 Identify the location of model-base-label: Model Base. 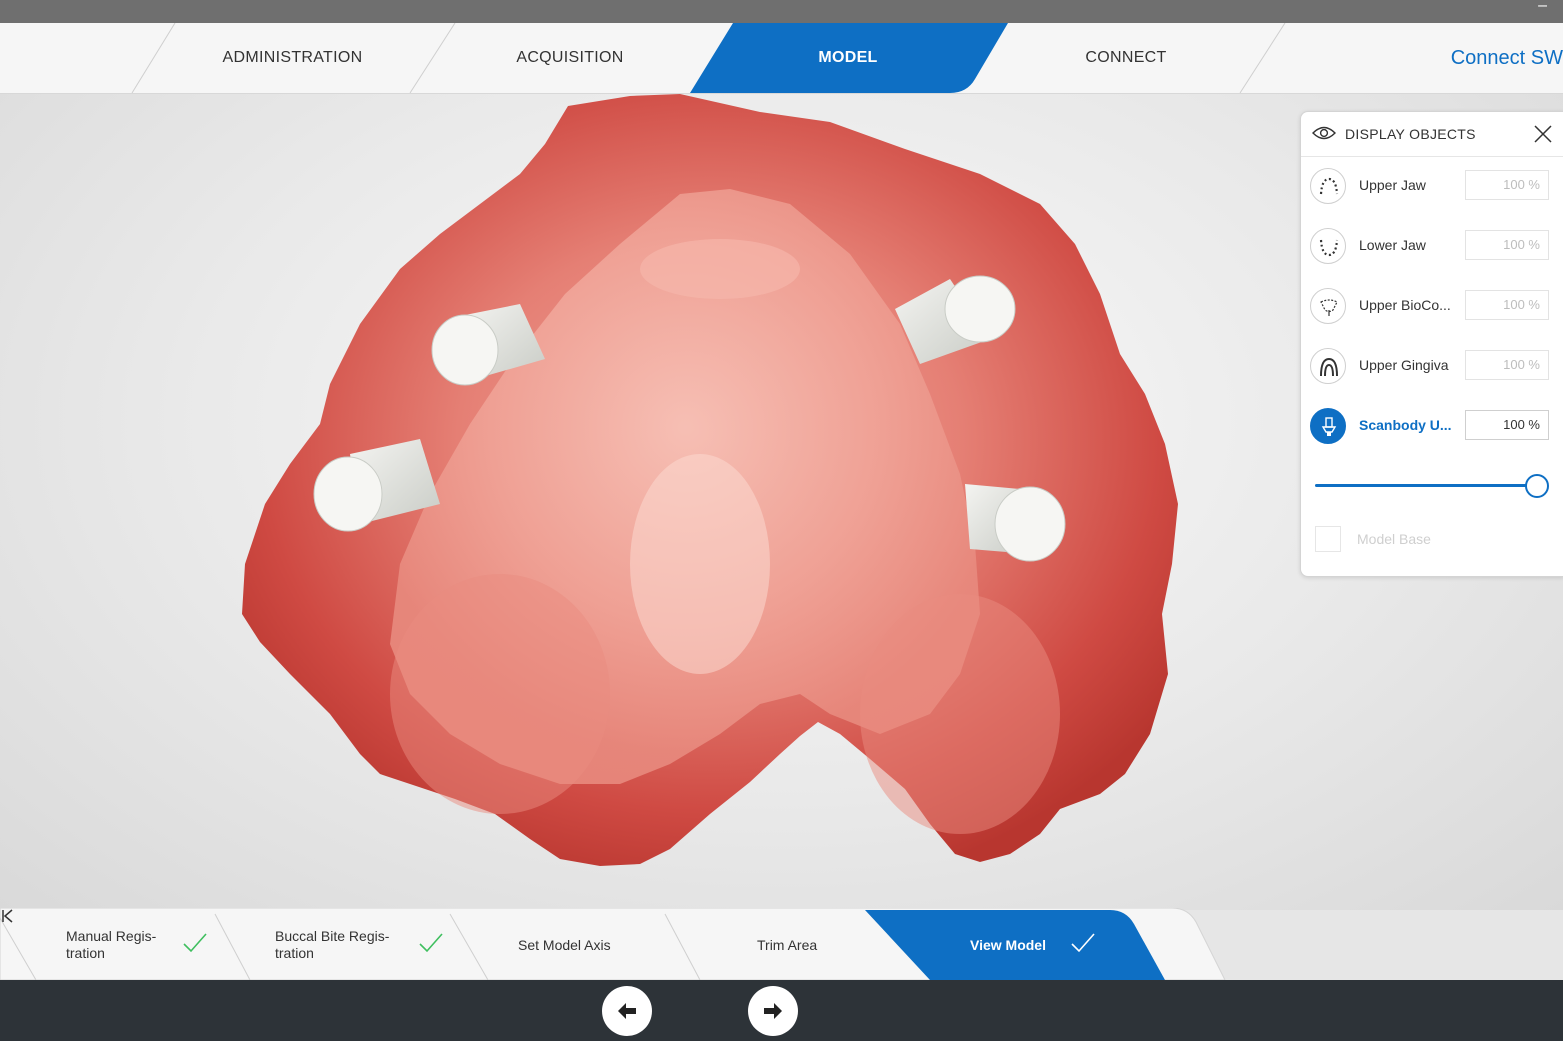
(1394, 539).